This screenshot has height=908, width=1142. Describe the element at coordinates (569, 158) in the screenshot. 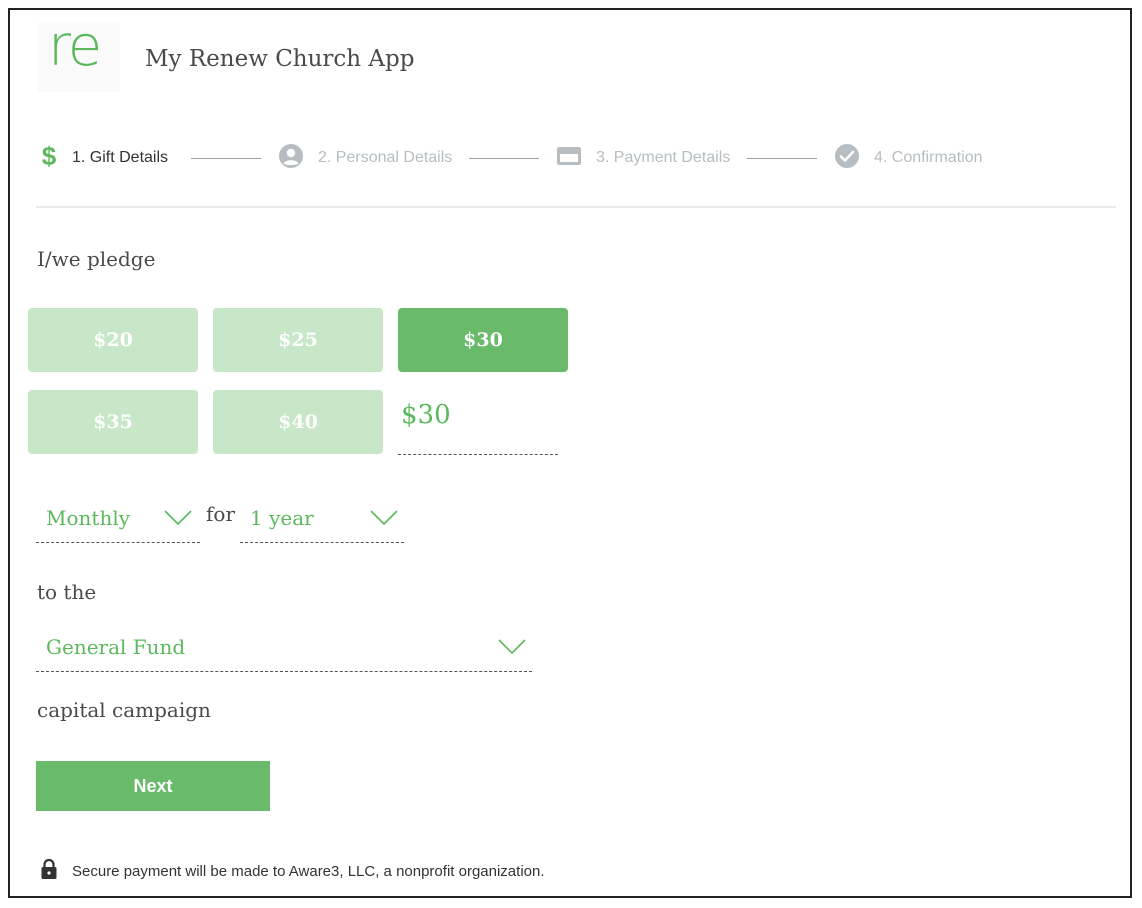

I see `credit-card-icon` at that location.